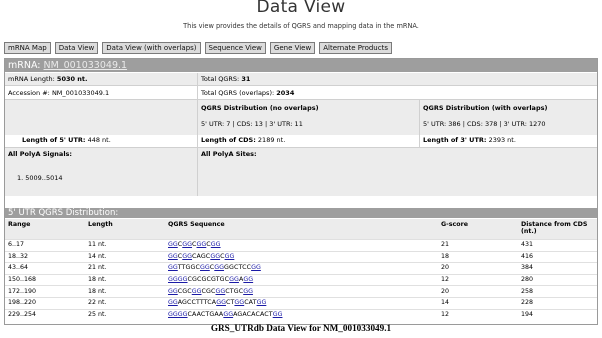 The image size is (602, 338). I want to click on col-gscore: G-score, so click(478, 229).